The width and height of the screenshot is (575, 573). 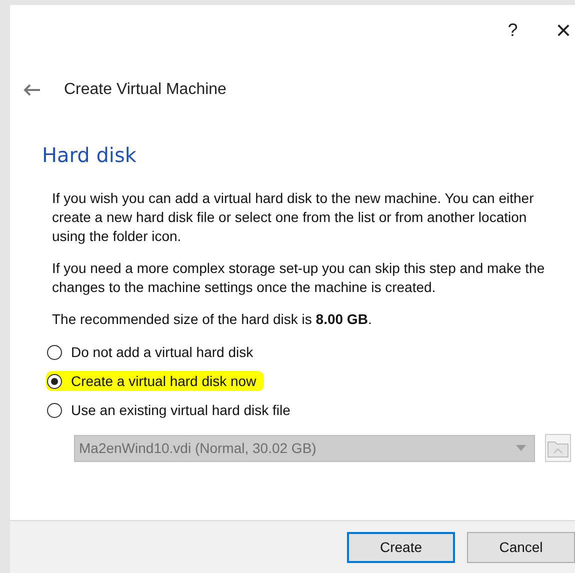 What do you see at coordinates (521, 547) in the screenshot?
I see `dialog-button: Cancel` at bounding box center [521, 547].